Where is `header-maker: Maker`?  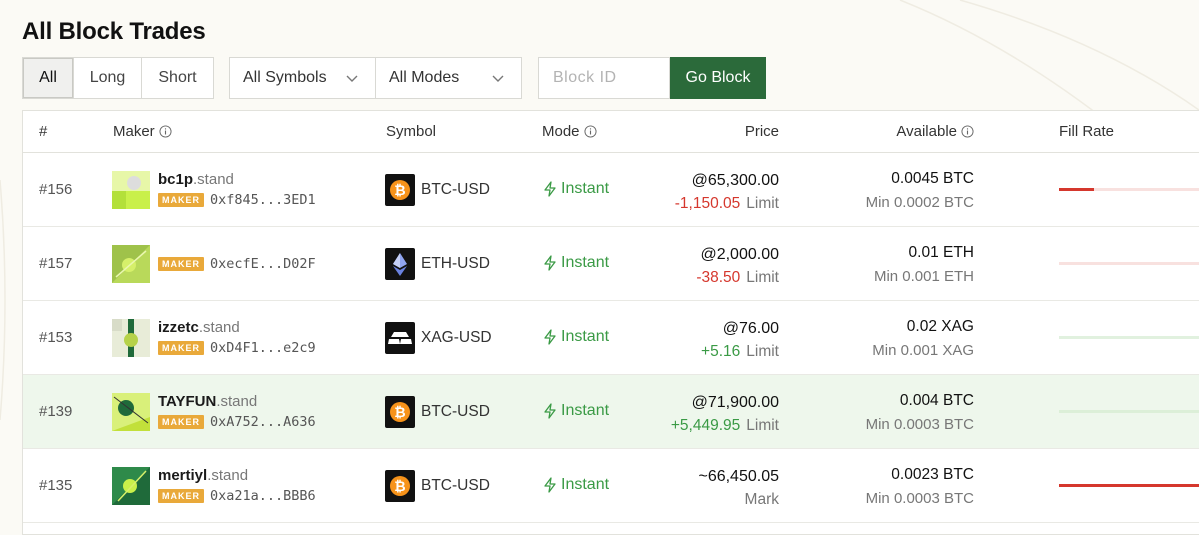 header-maker: Maker is located at coordinates (142, 131).